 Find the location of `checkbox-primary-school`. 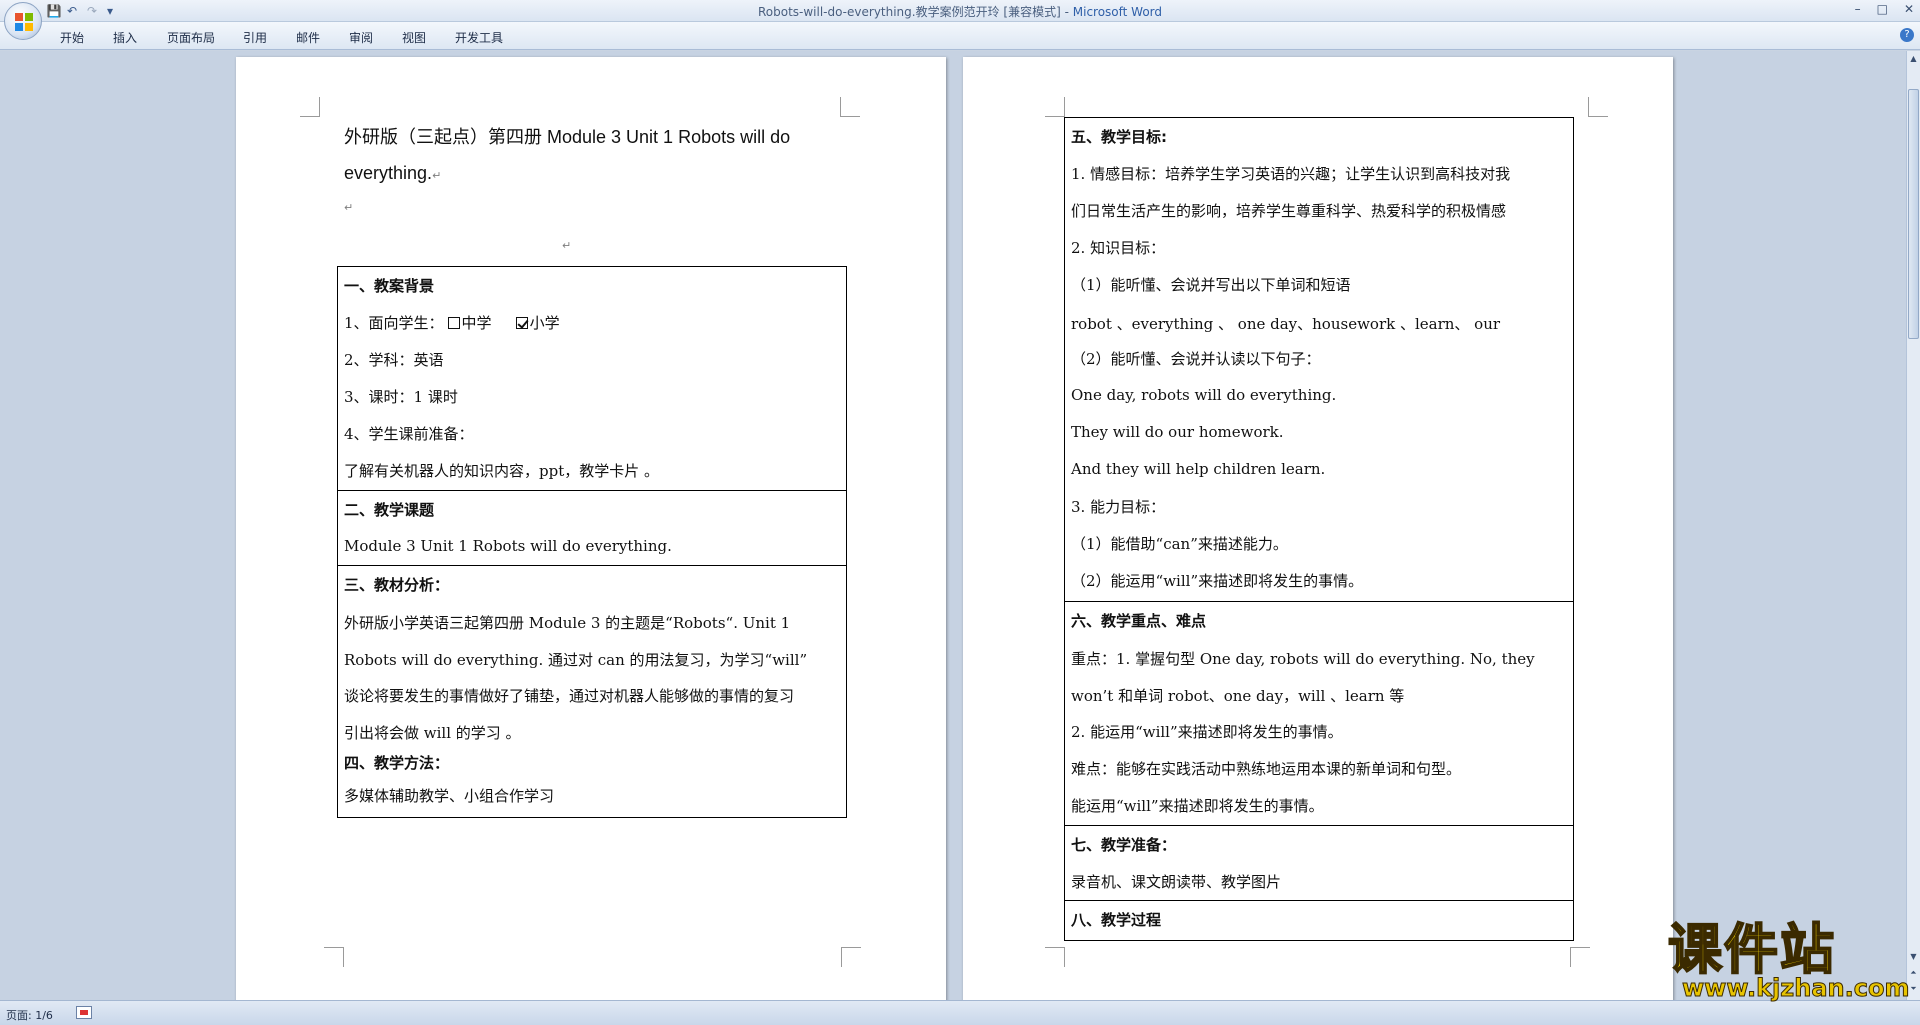

checkbox-primary-school is located at coordinates (521, 323).